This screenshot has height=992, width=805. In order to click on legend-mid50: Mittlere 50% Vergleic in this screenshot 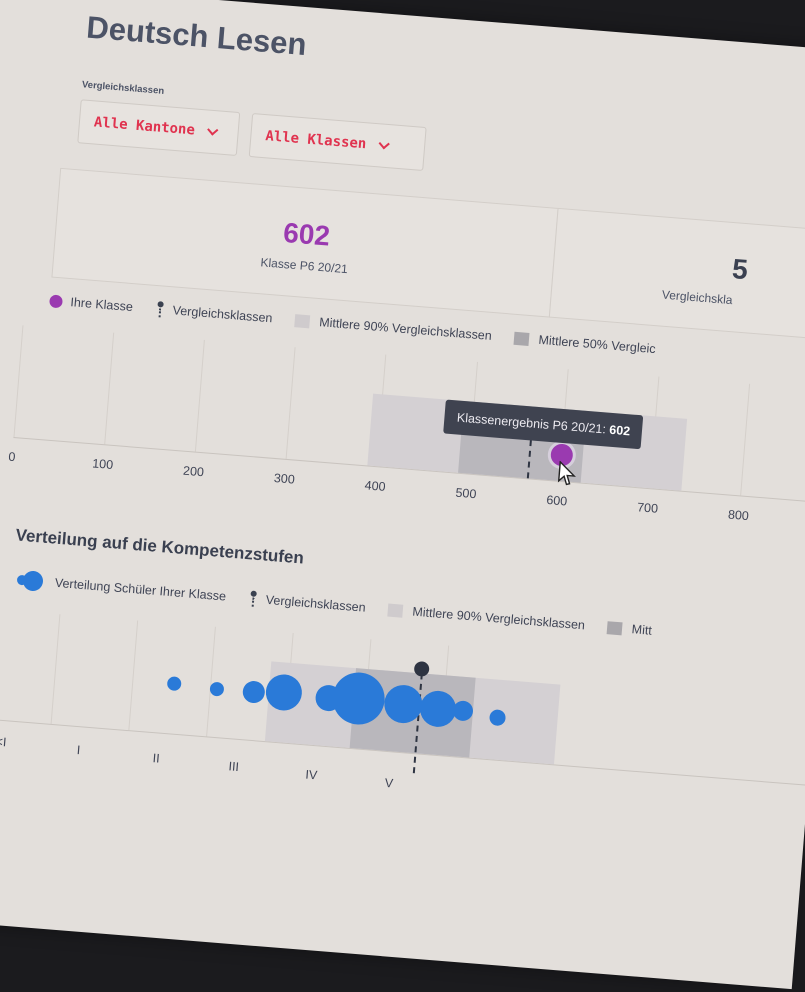, I will do `click(584, 343)`.